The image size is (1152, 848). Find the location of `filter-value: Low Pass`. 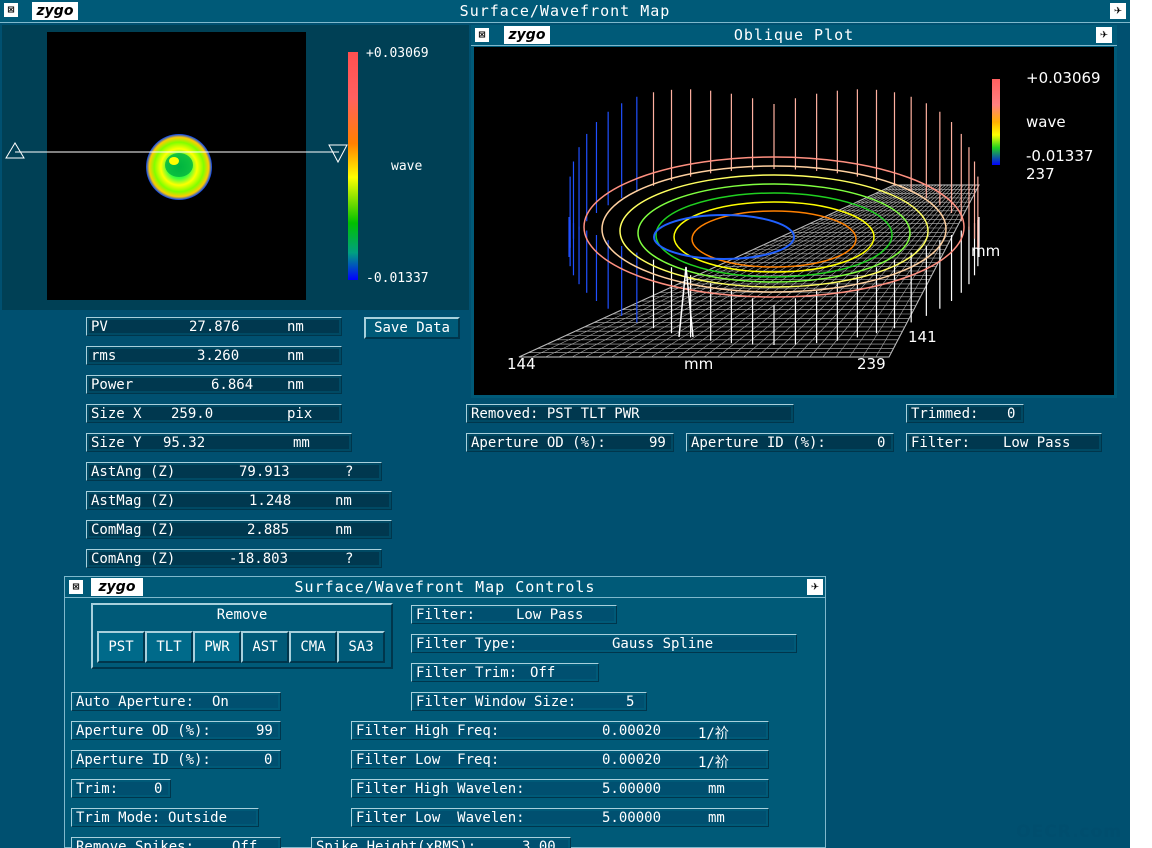

filter-value: Low Pass is located at coordinates (550, 615).